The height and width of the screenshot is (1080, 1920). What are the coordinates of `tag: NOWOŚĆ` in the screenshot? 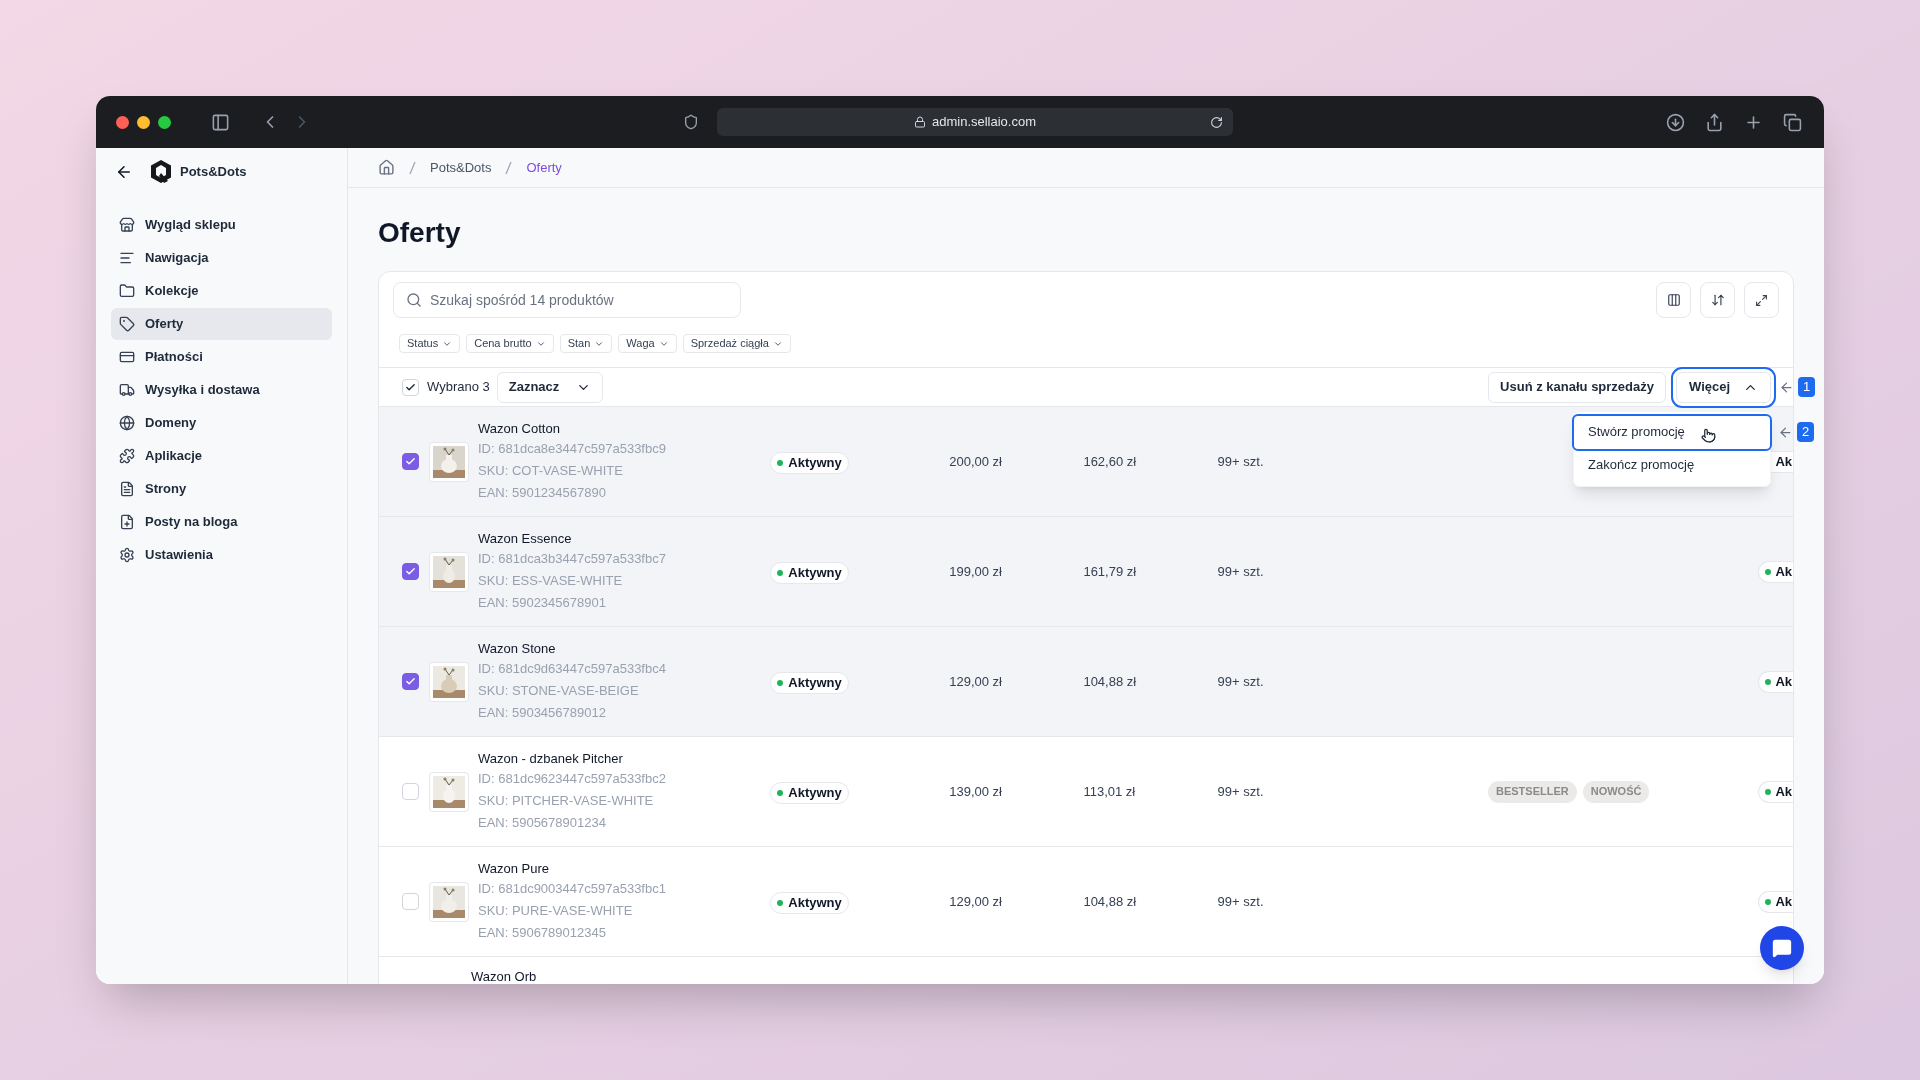 It's located at (1616, 791).